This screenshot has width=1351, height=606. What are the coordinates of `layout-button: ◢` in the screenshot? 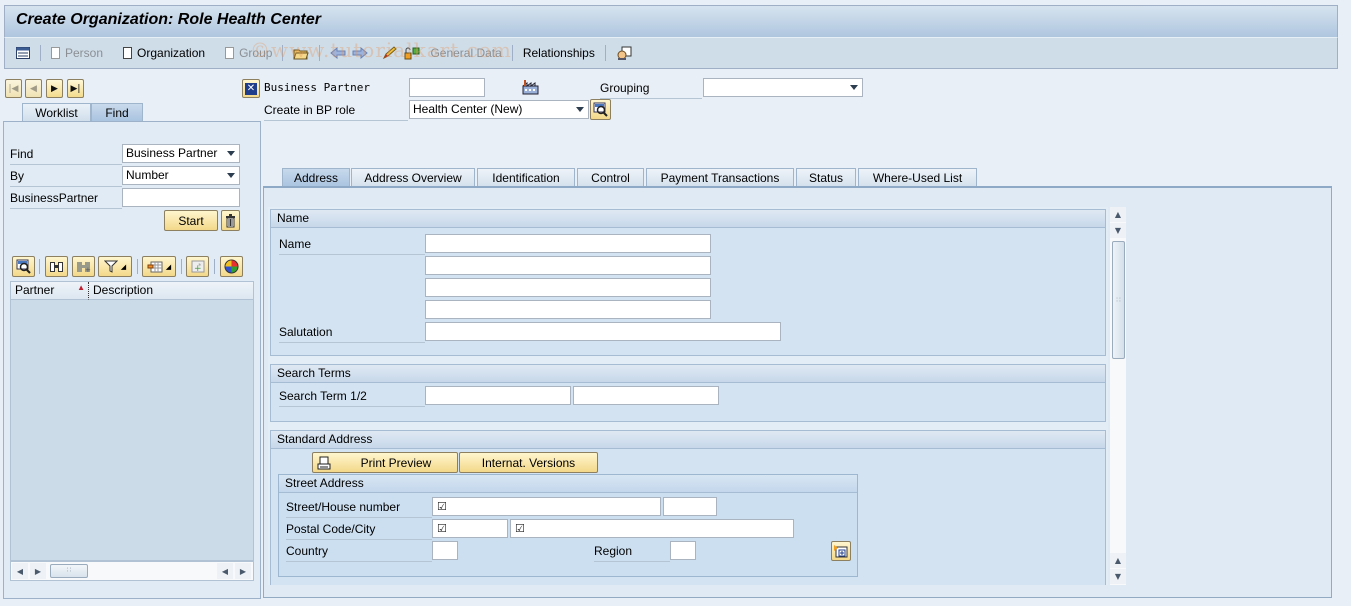 It's located at (159, 266).